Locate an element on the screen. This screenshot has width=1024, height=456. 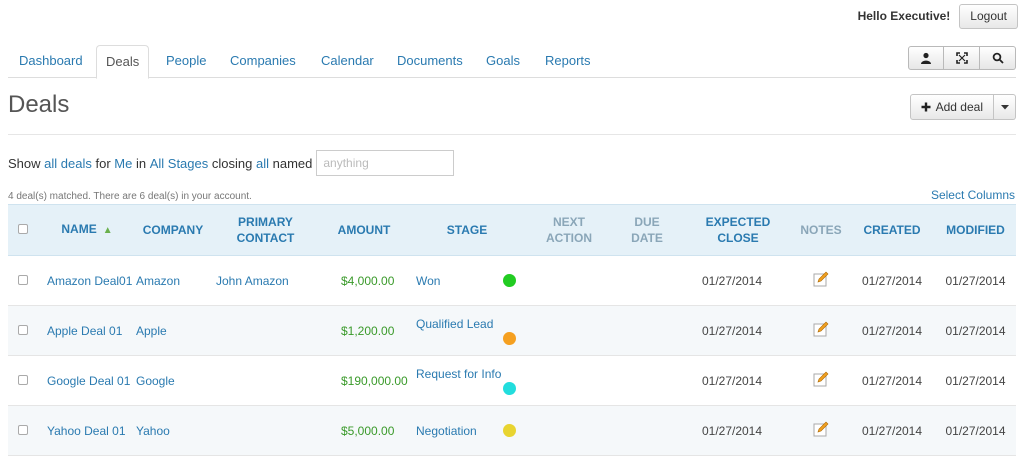
tab-dashboard: Dashboard is located at coordinates (51, 61).